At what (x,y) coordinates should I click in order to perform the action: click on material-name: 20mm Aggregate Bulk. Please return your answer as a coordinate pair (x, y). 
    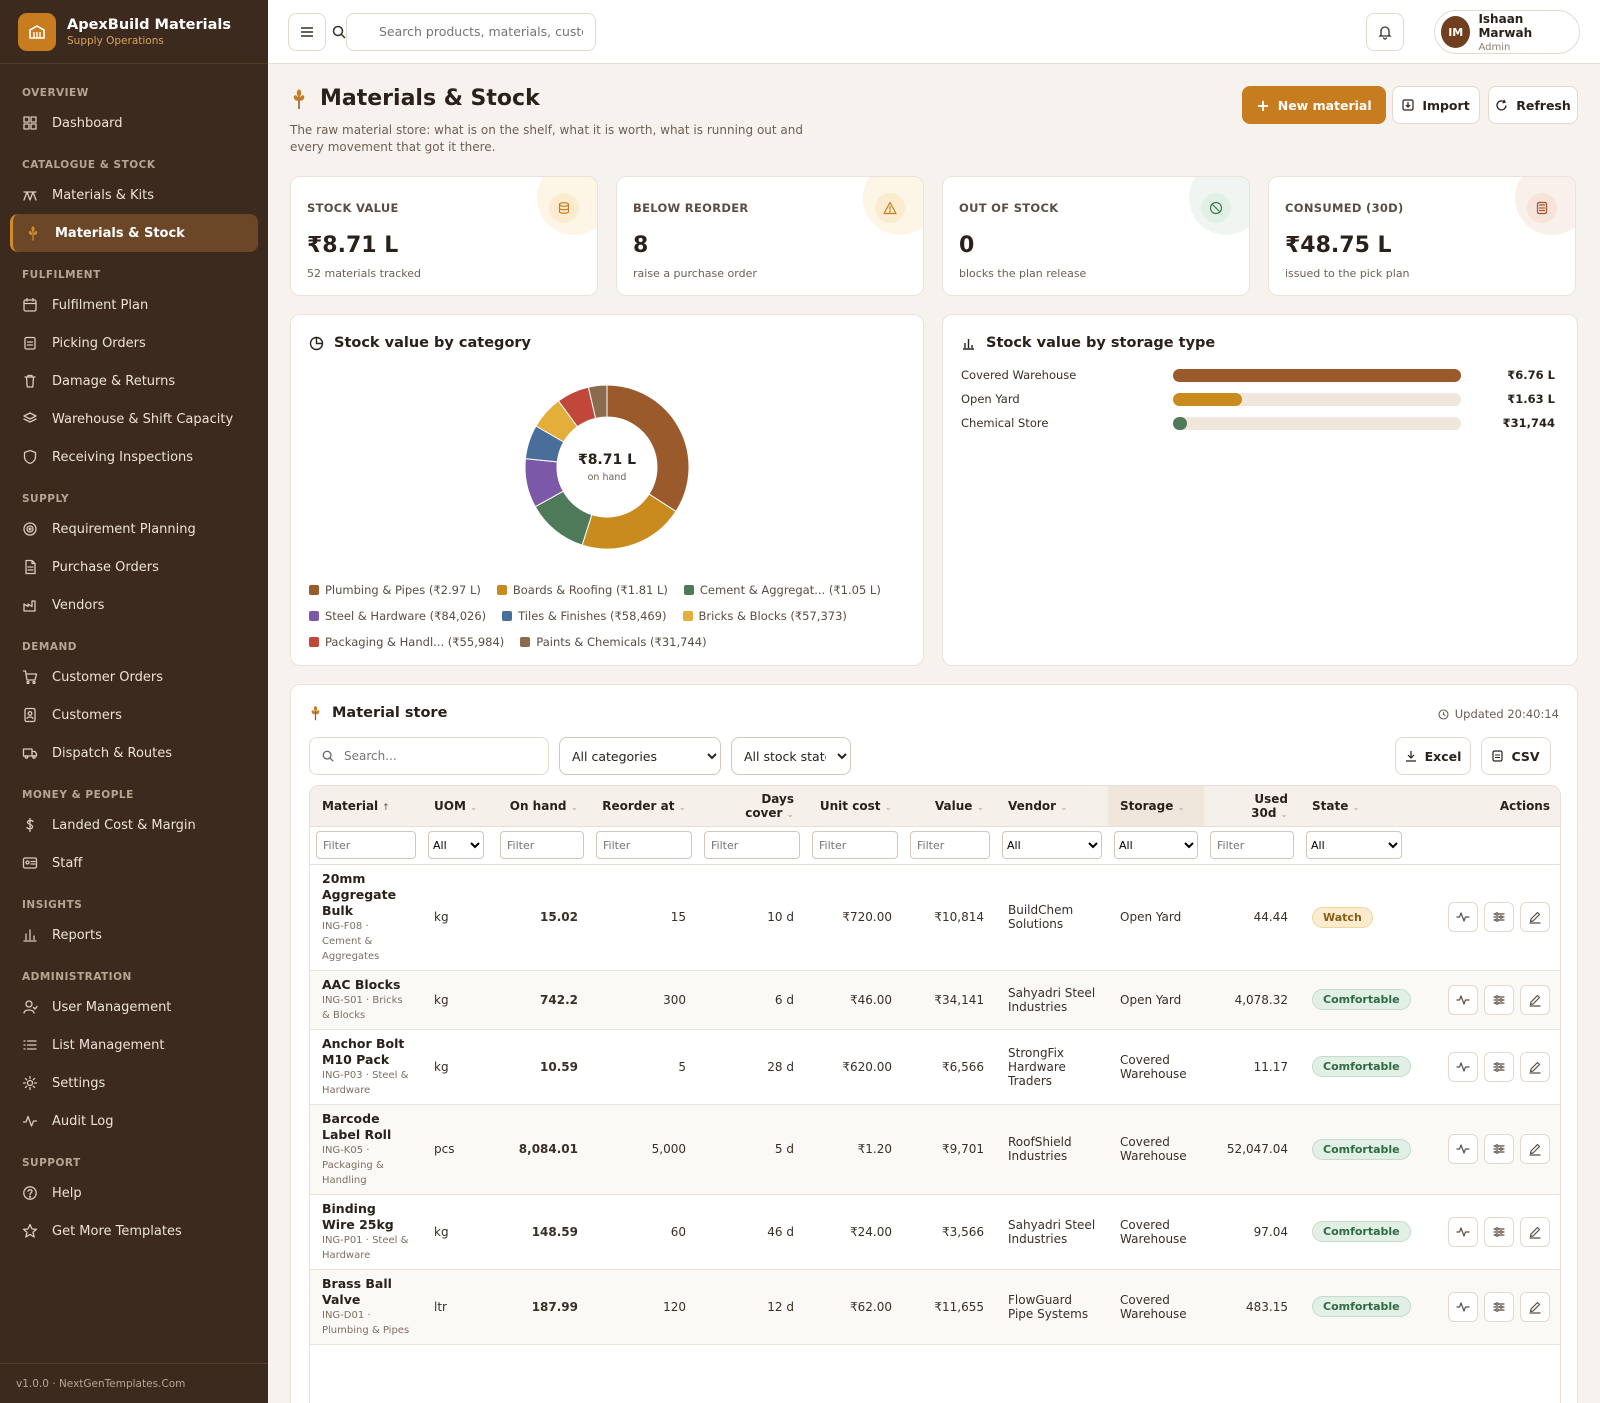
    Looking at the image, I should click on (366, 895).